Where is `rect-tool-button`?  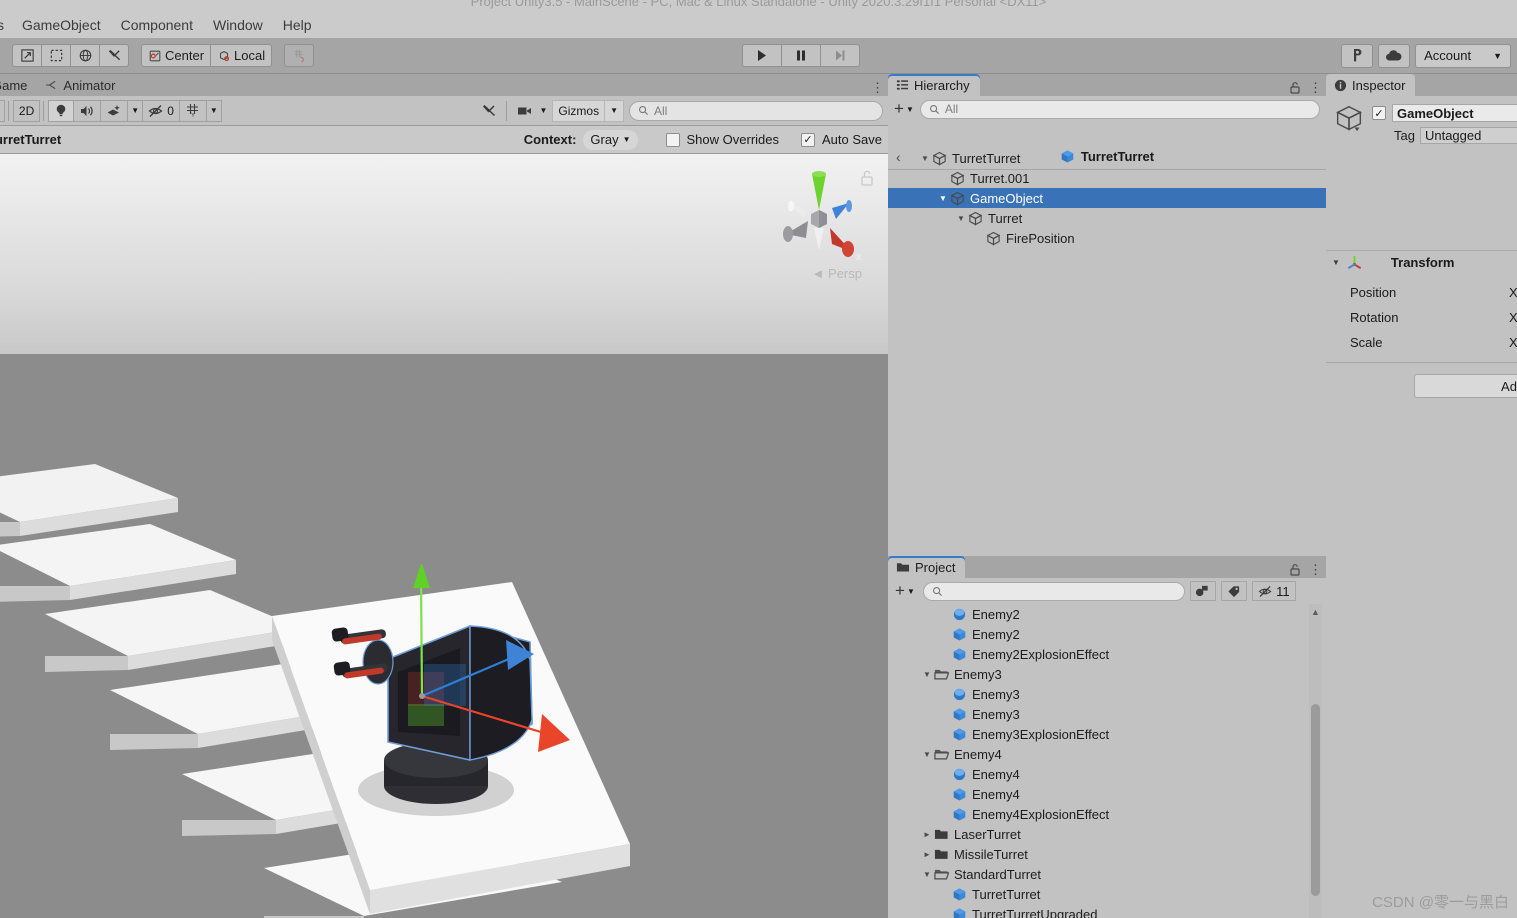
rect-tool-button is located at coordinates (56, 55).